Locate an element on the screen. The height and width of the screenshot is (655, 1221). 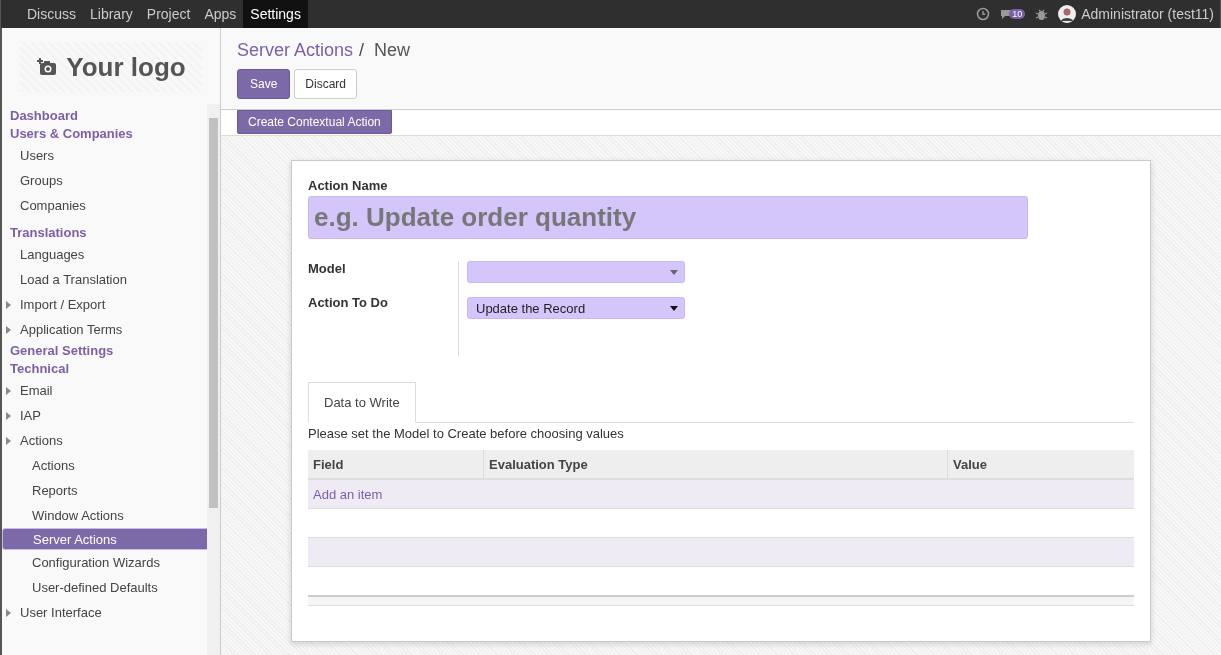
select-field: Update the Record is located at coordinates (576, 308).